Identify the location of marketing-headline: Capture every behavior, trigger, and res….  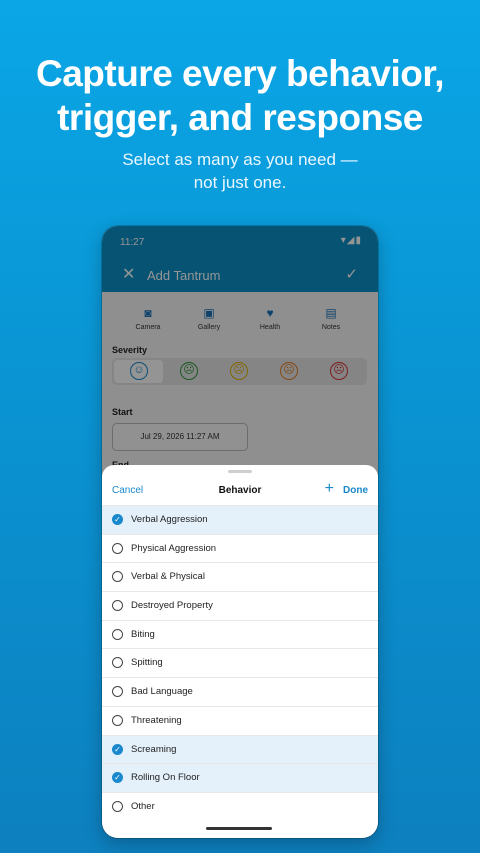
(240, 96).